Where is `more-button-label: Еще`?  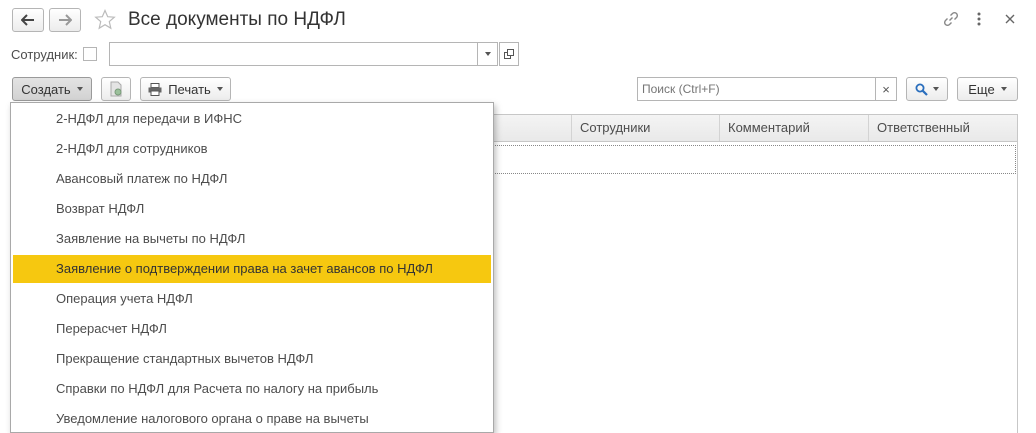 more-button-label: Еще is located at coordinates (981, 89).